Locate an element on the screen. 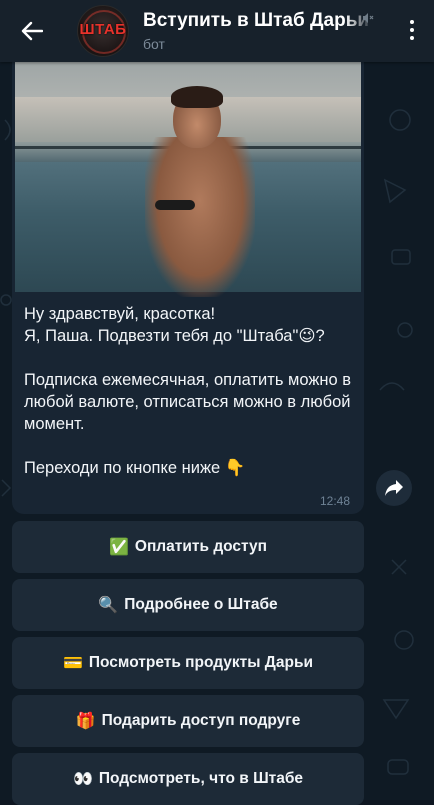  magnifier-icon: 🔍 is located at coordinates (108, 605).